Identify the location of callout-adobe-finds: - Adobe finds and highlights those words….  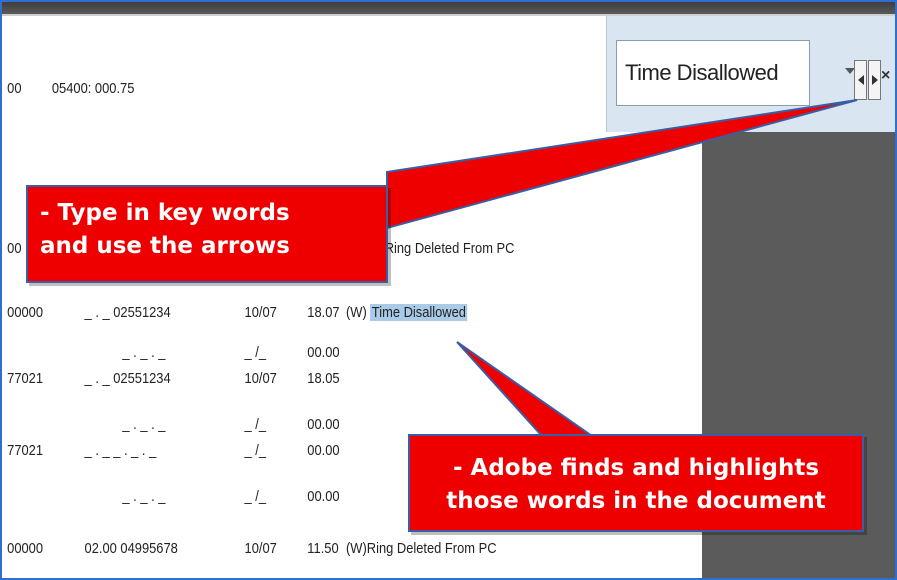
(636, 483).